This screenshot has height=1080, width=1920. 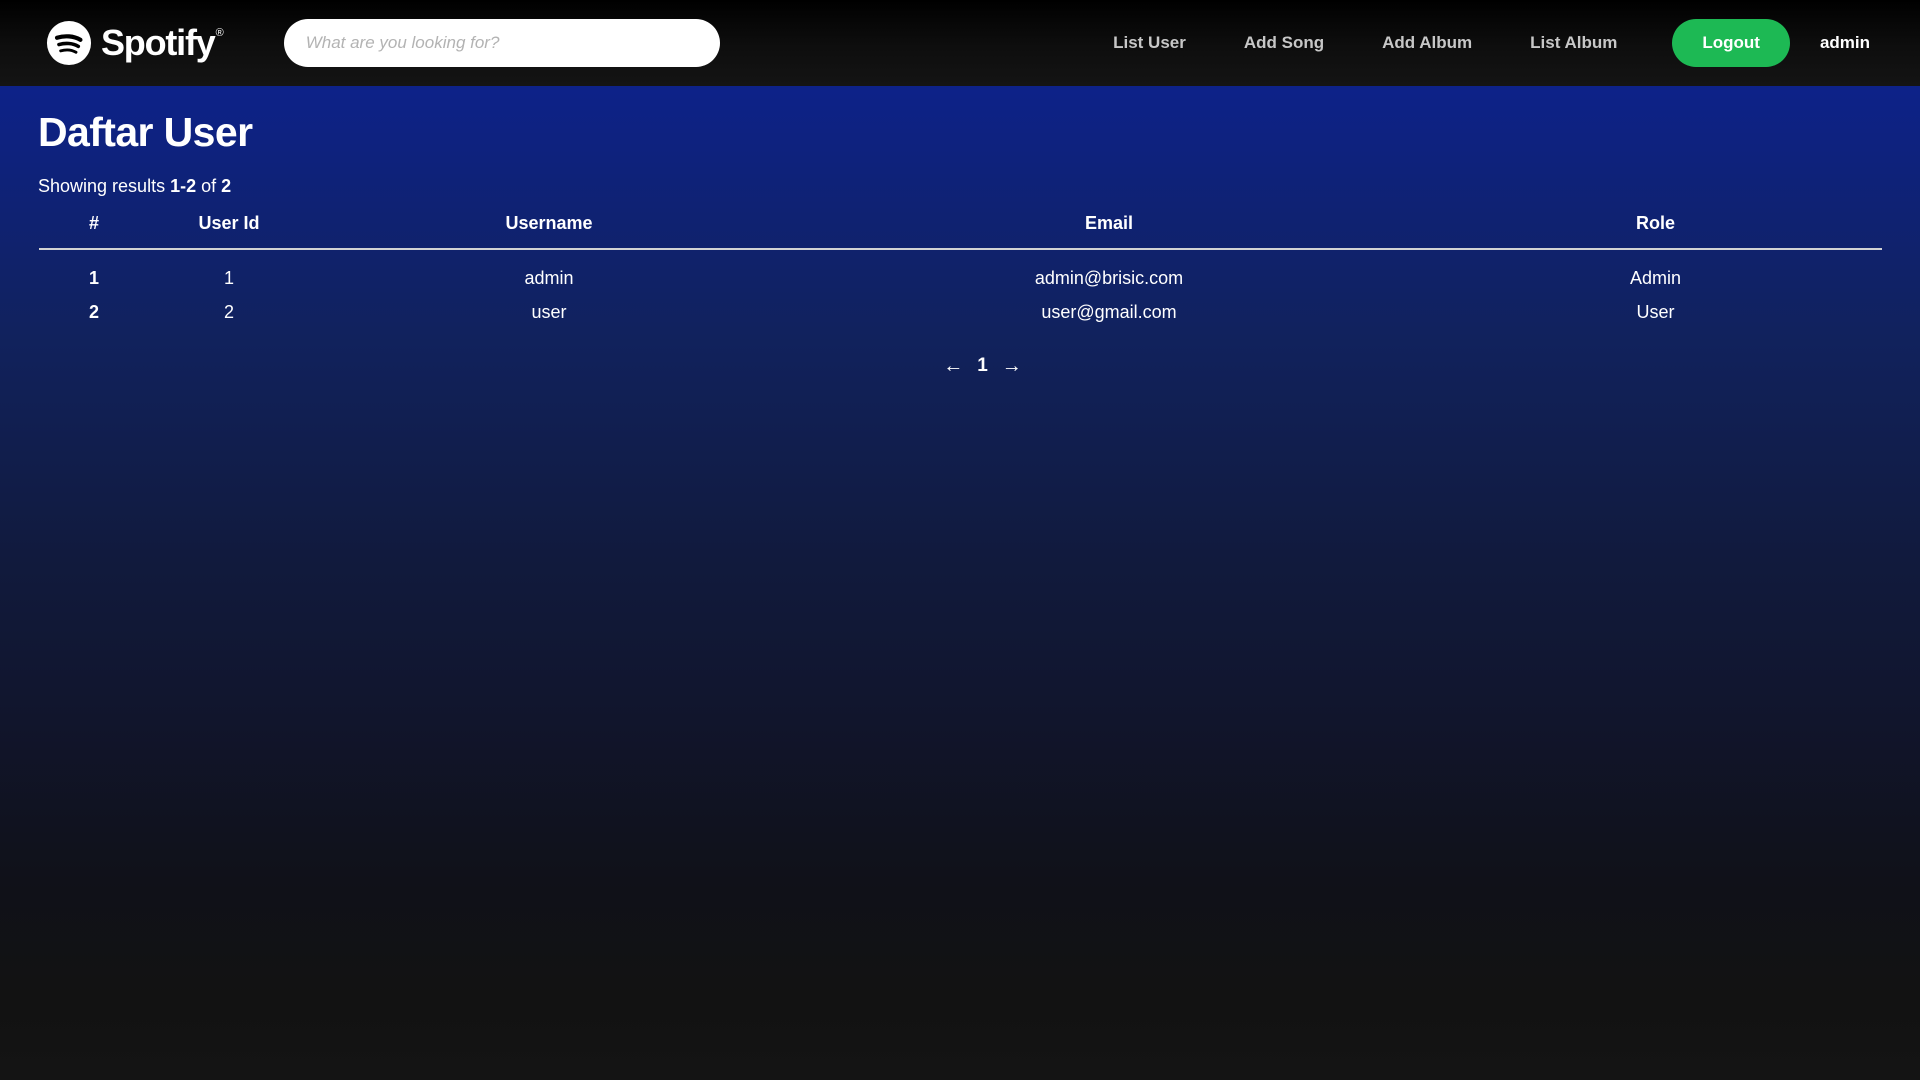 I want to click on results-total: 2, so click(x=226, y=186).